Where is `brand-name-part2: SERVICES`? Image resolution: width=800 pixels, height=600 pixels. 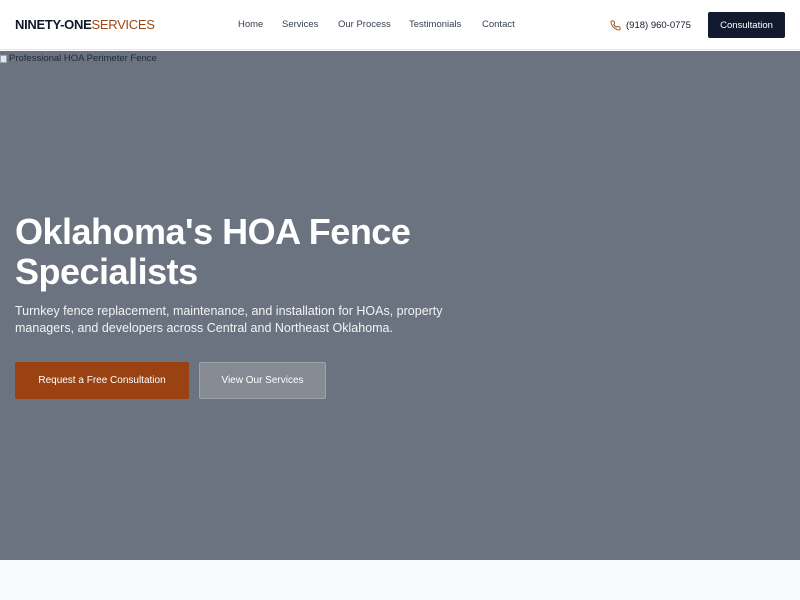
brand-name-part2: SERVICES is located at coordinates (123, 24).